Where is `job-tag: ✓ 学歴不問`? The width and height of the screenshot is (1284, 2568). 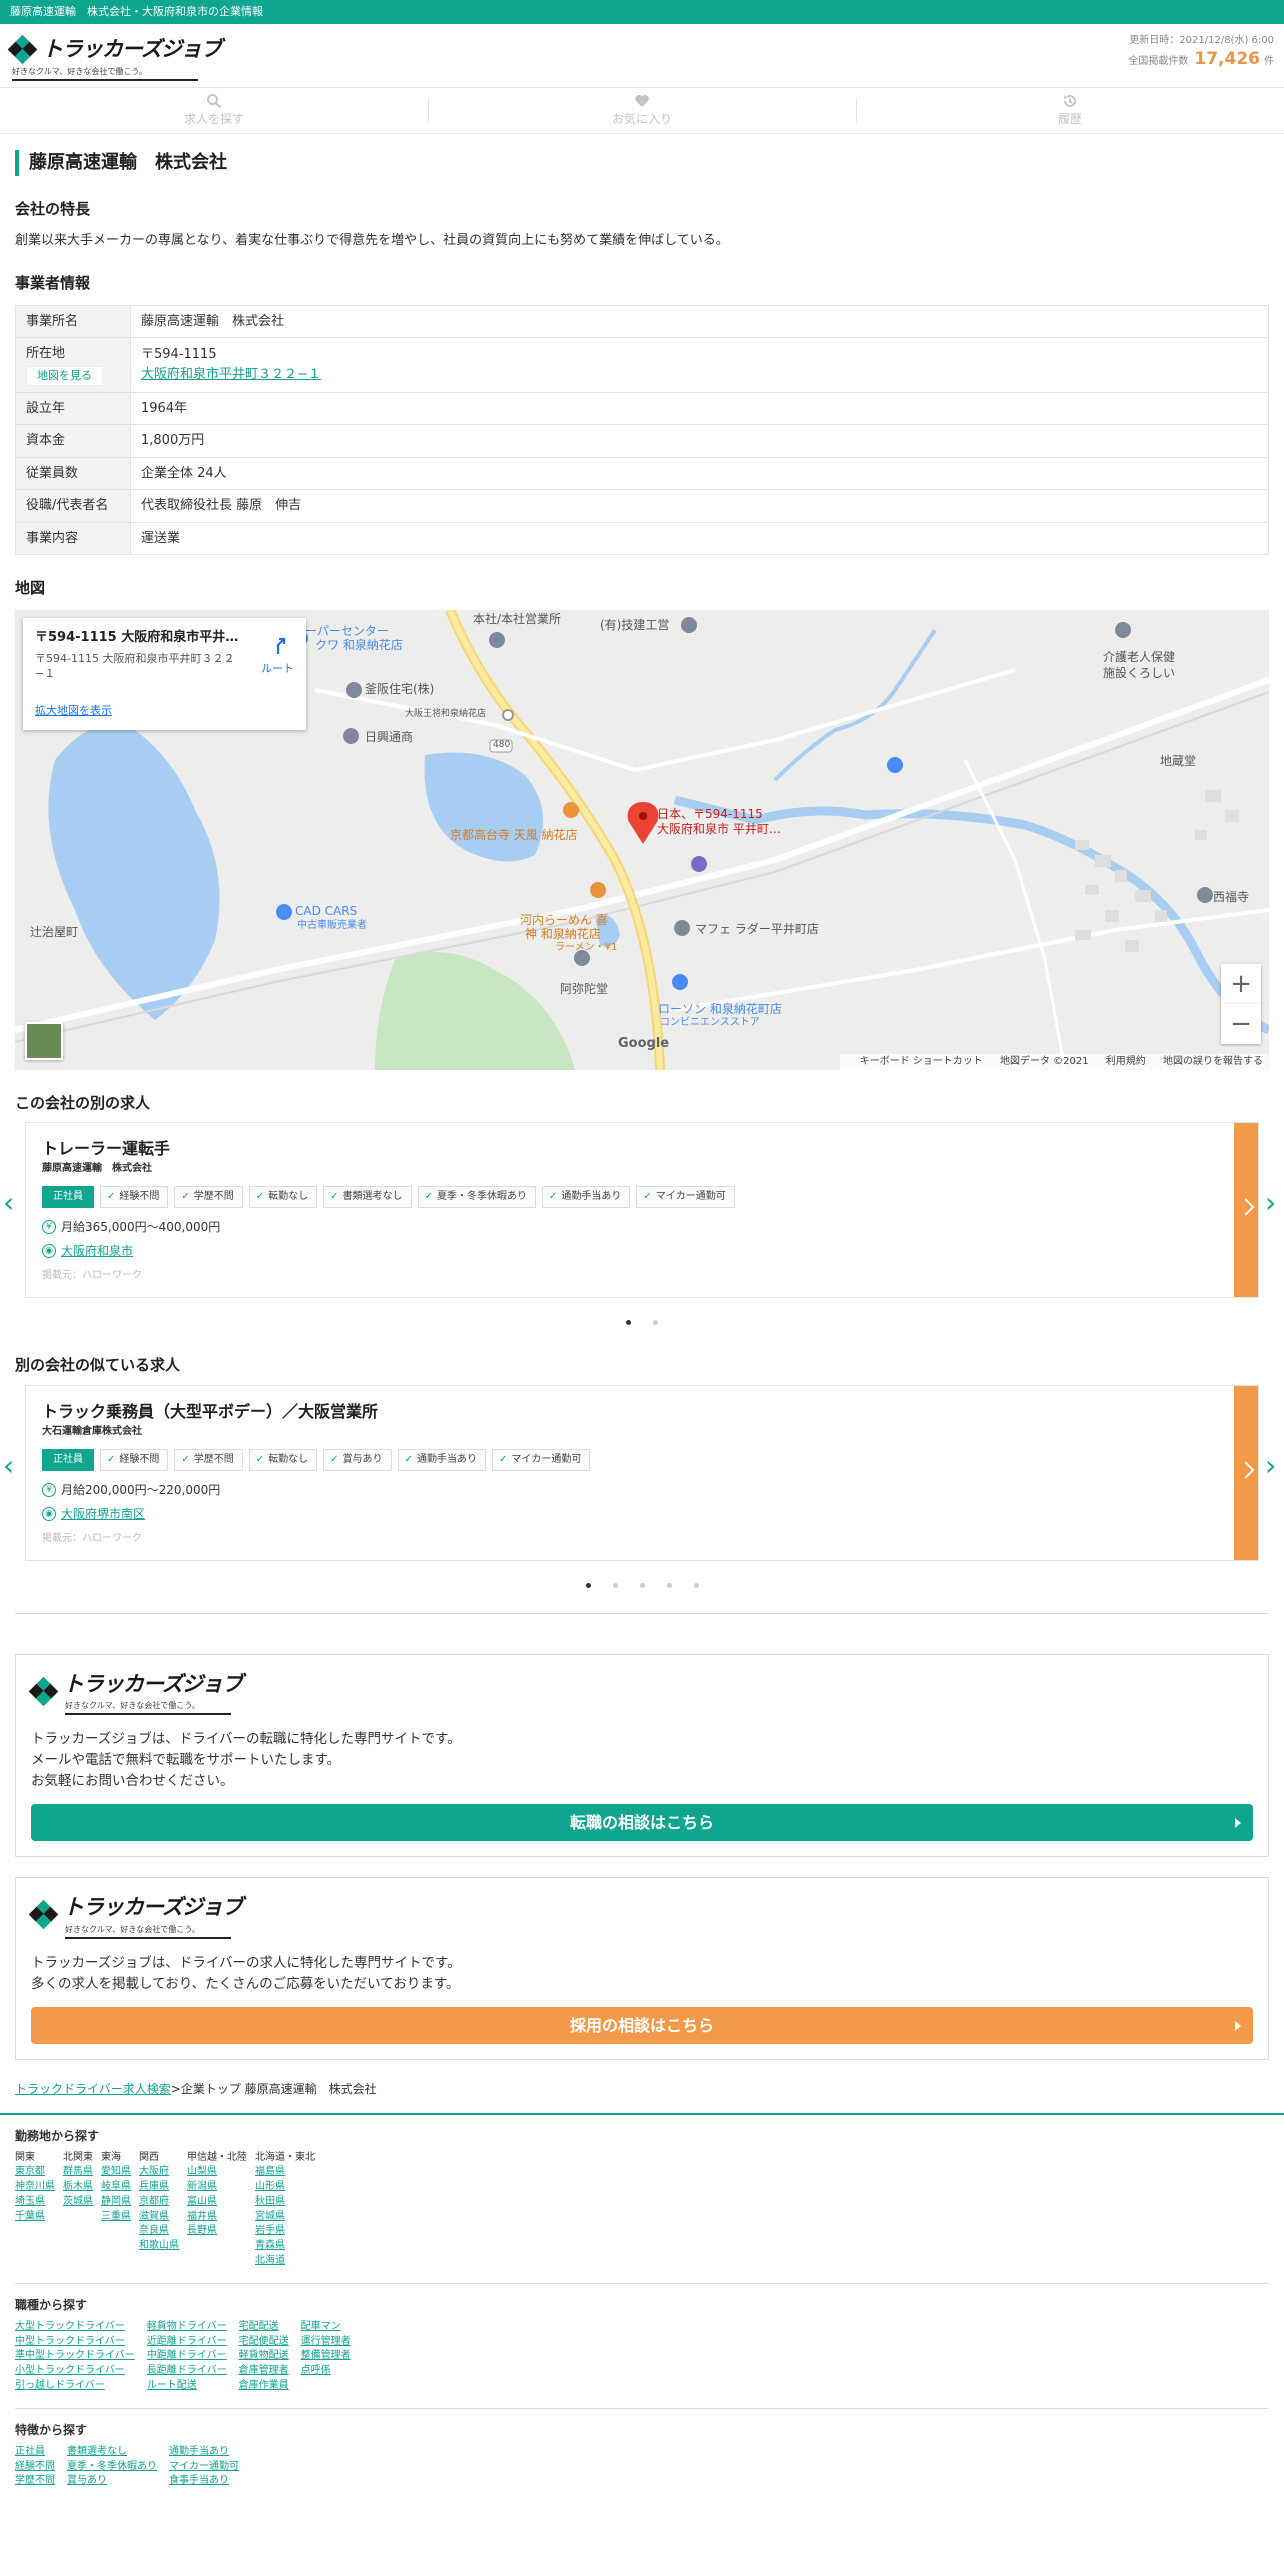 job-tag: ✓ 学歴不問 is located at coordinates (208, 1197).